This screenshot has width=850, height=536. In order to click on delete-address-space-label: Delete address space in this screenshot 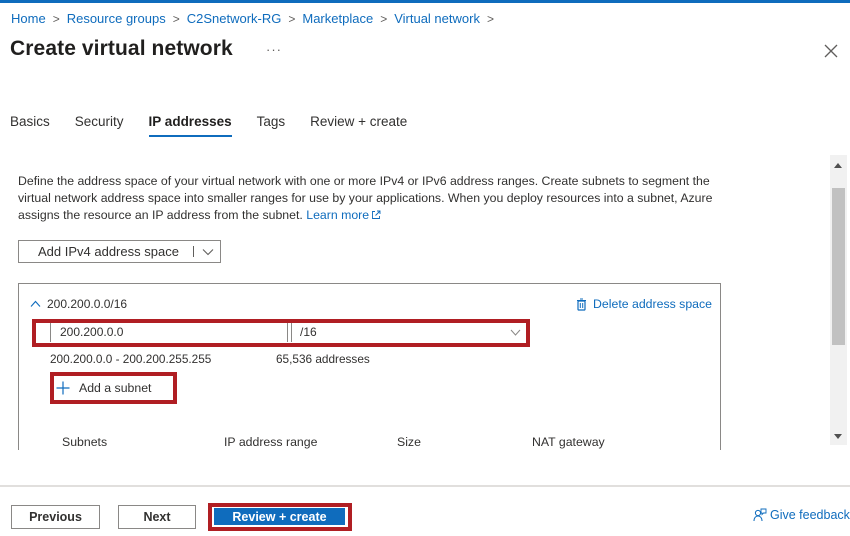, I will do `click(652, 304)`.